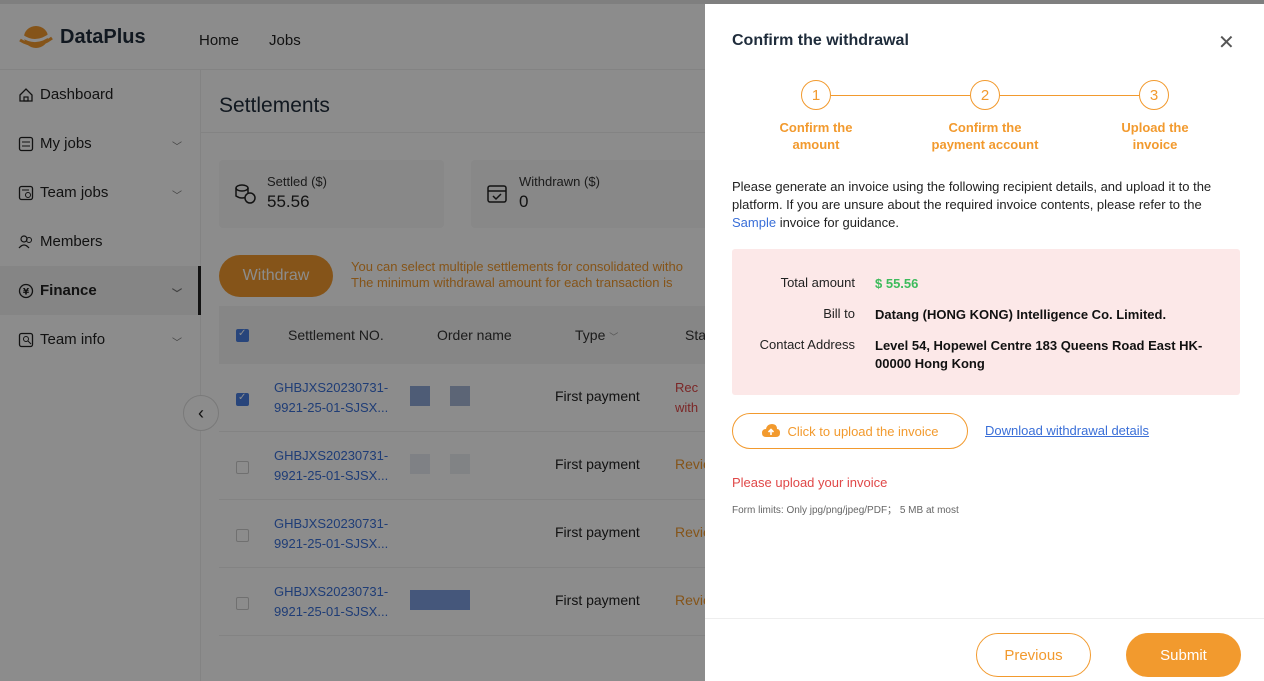 Image resolution: width=1264 pixels, height=681 pixels. I want to click on upload-invoice-button: Click to upload the invoice, so click(850, 431).